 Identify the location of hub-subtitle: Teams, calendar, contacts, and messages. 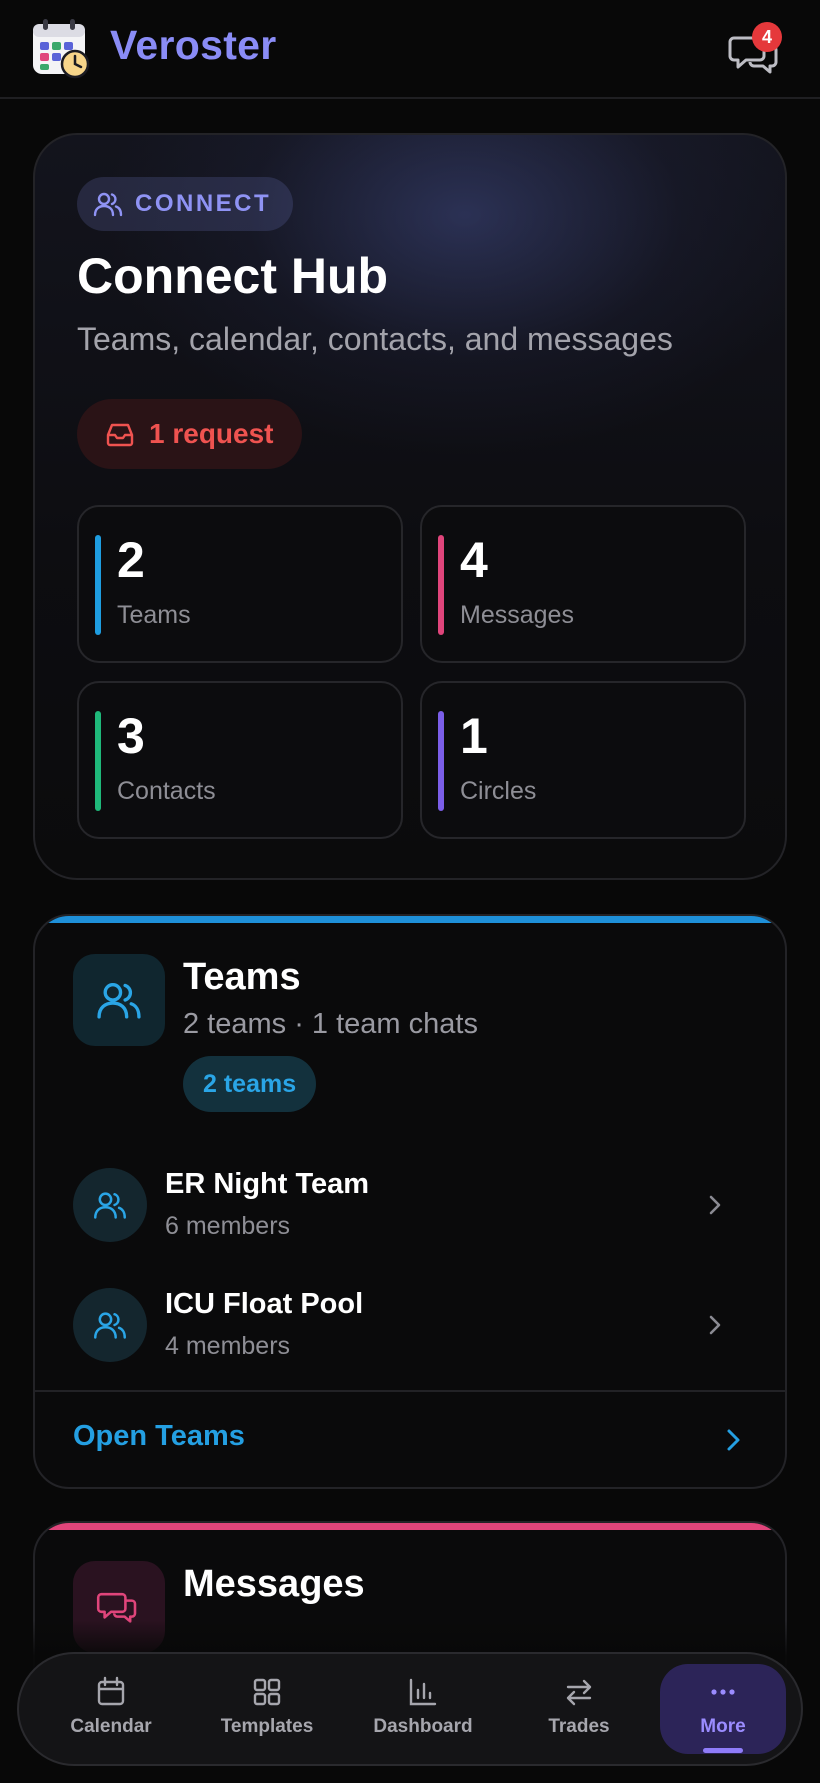
(375, 339).